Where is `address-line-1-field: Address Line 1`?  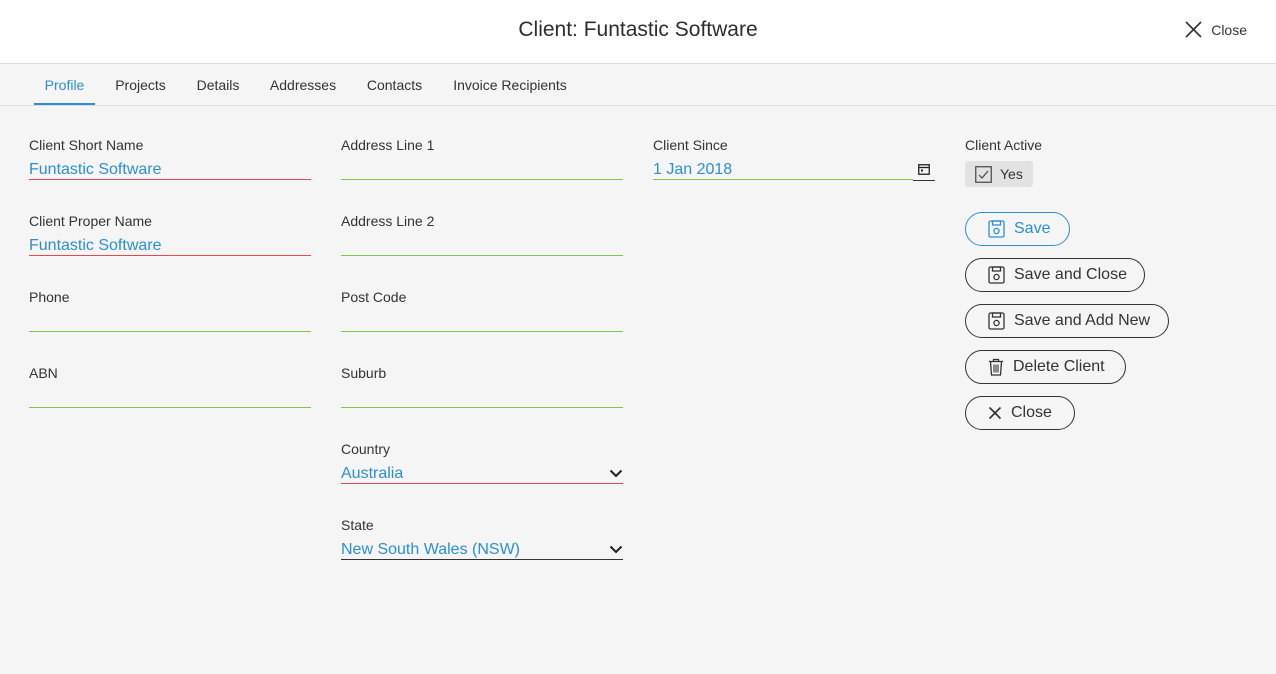
address-line-1-field: Address Line 1 is located at coordinates (482, 159).